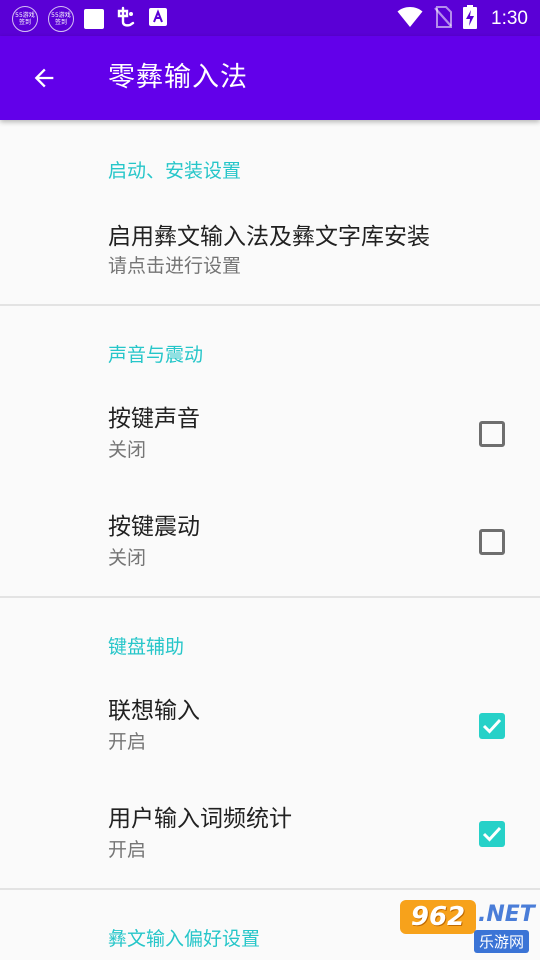  What do you see at coordinates (184, 939) in the screenshot?
I see `category-preference: 彝文输入偏好设置` at bounding box center [184, 939].